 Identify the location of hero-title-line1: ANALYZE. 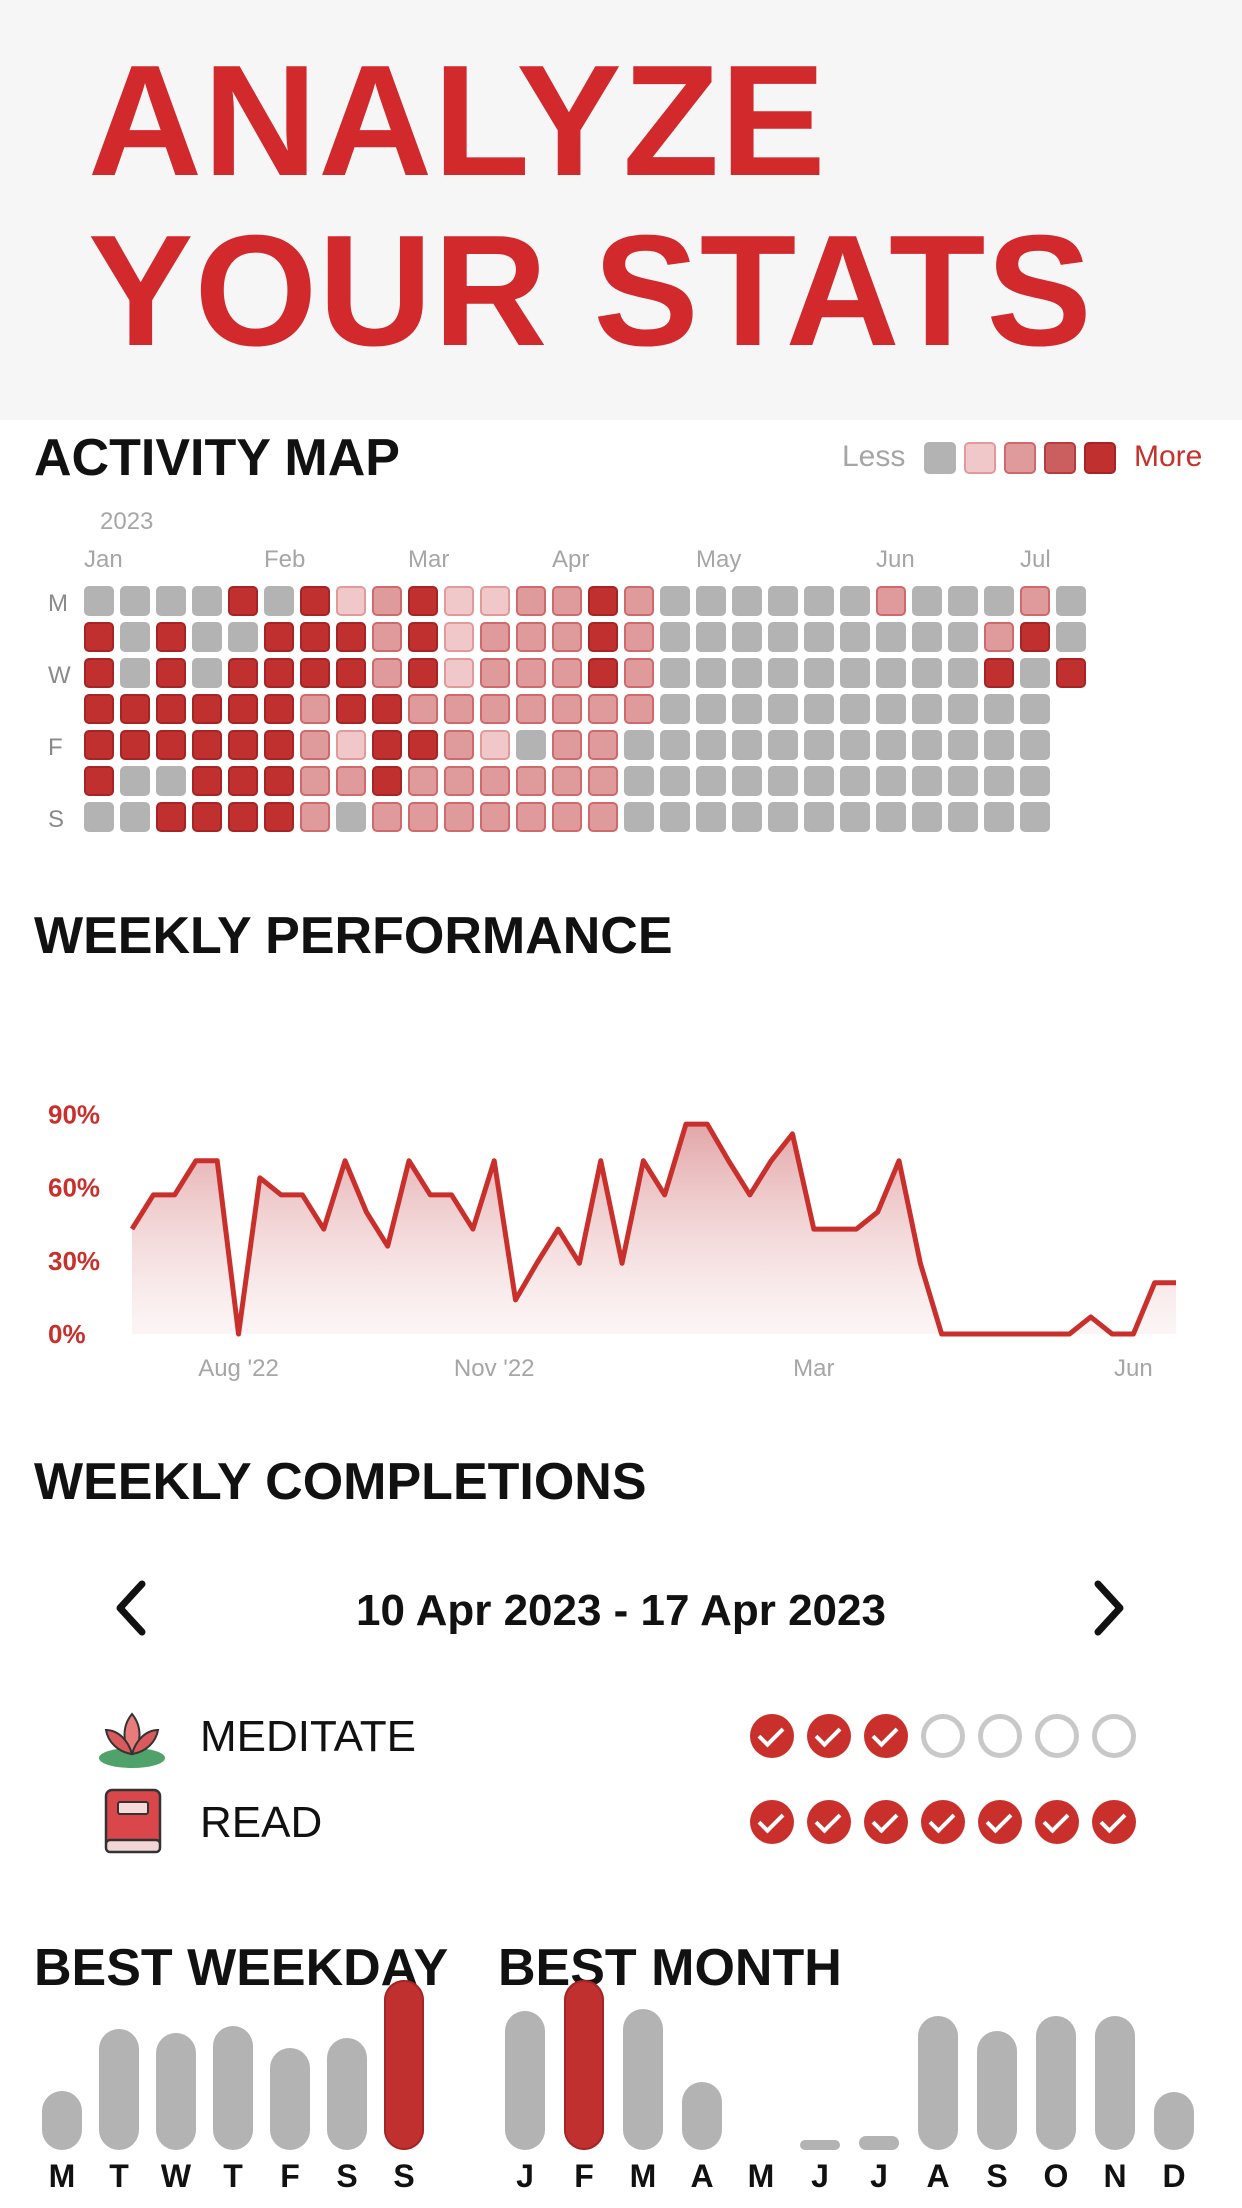
(457, 121).